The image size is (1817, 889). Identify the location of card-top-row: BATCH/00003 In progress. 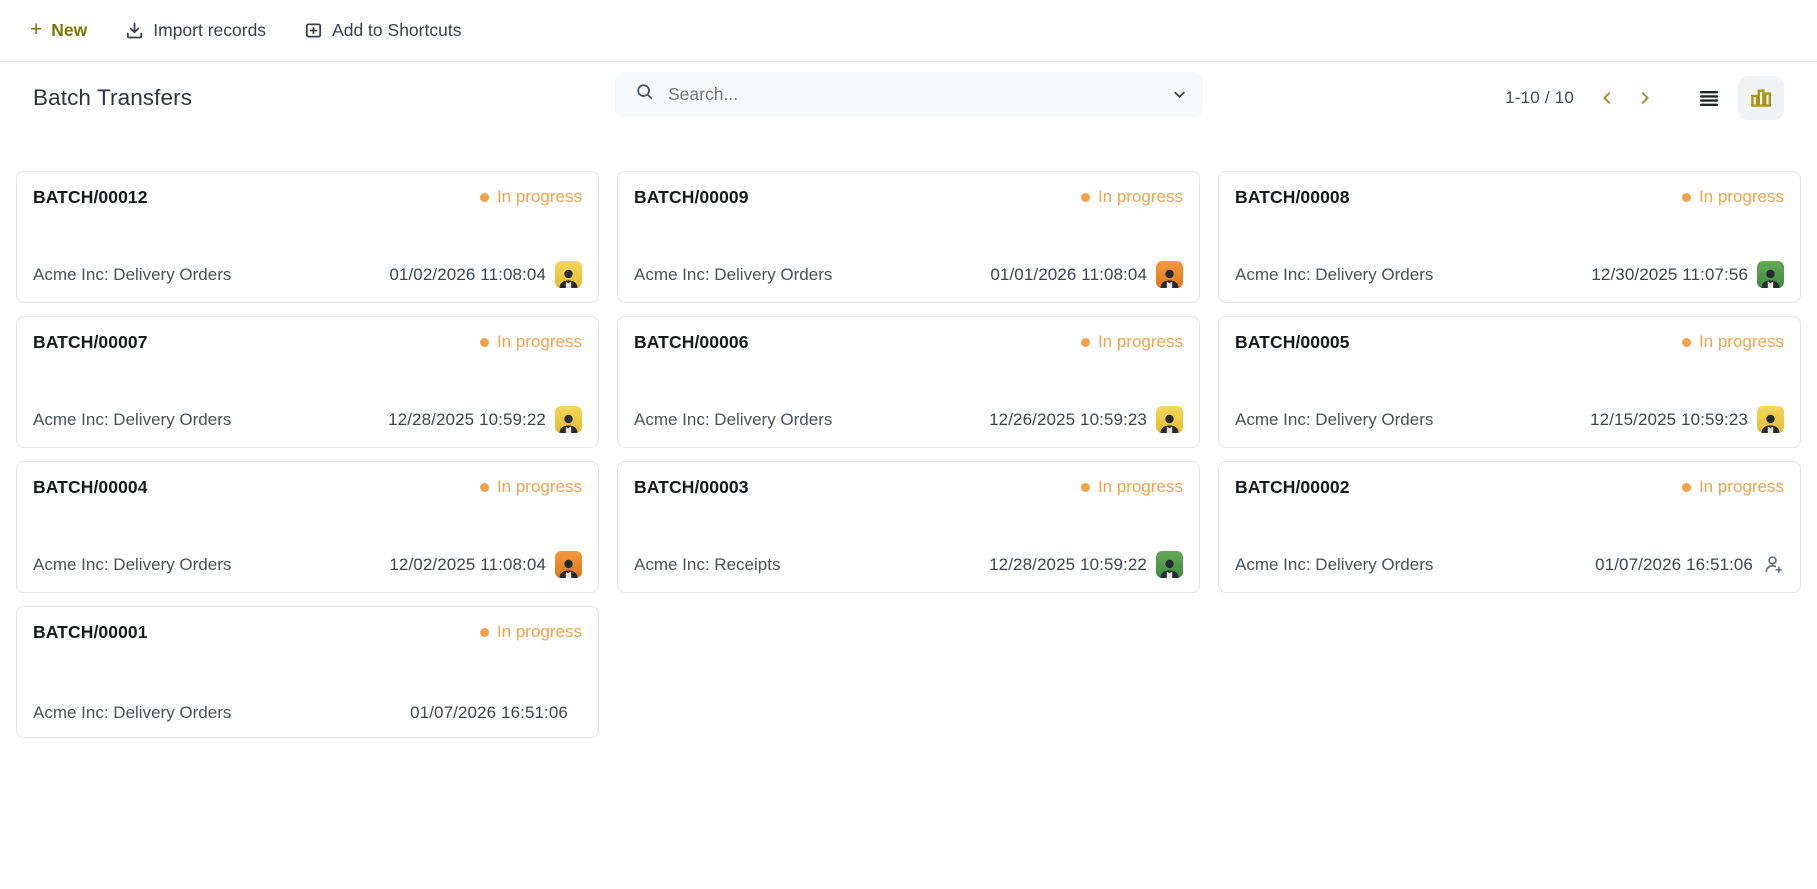
(908, 487).